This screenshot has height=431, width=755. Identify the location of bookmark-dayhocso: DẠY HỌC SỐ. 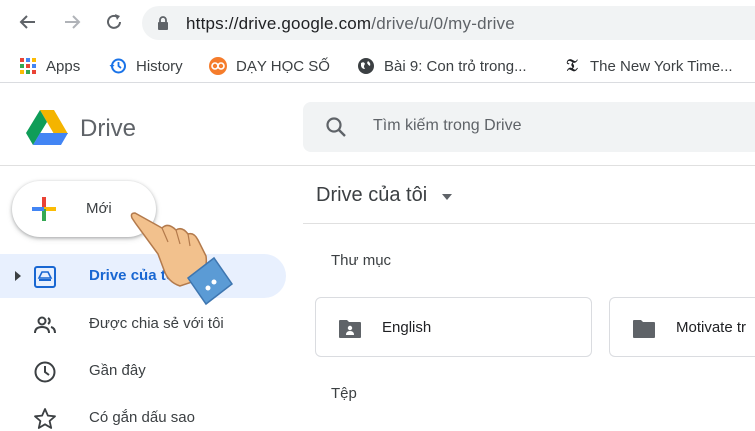
(269, 66).